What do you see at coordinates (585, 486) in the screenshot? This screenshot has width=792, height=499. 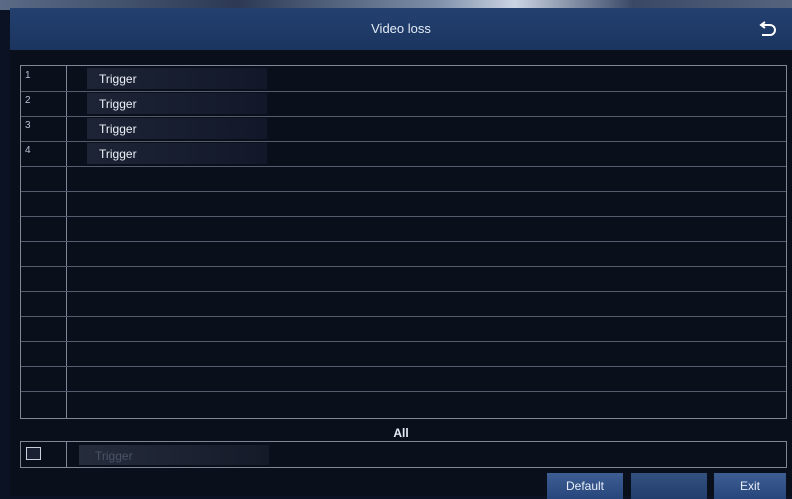 I see `default-button: Default` at bounding box center [585, 486].